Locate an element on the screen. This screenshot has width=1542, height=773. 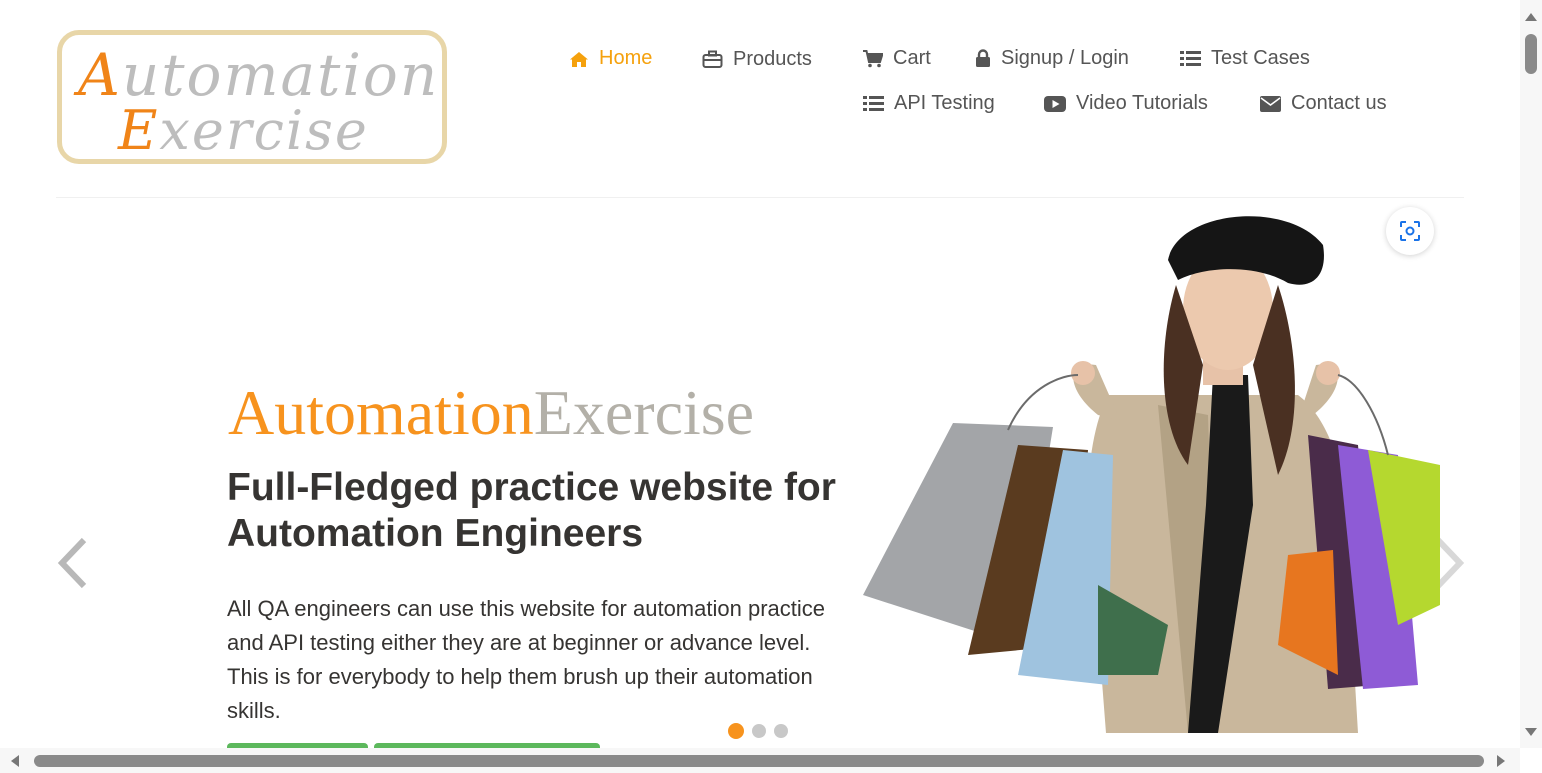
nav-test-cases-label: Test Cases is located at coordinates (1260, 58).